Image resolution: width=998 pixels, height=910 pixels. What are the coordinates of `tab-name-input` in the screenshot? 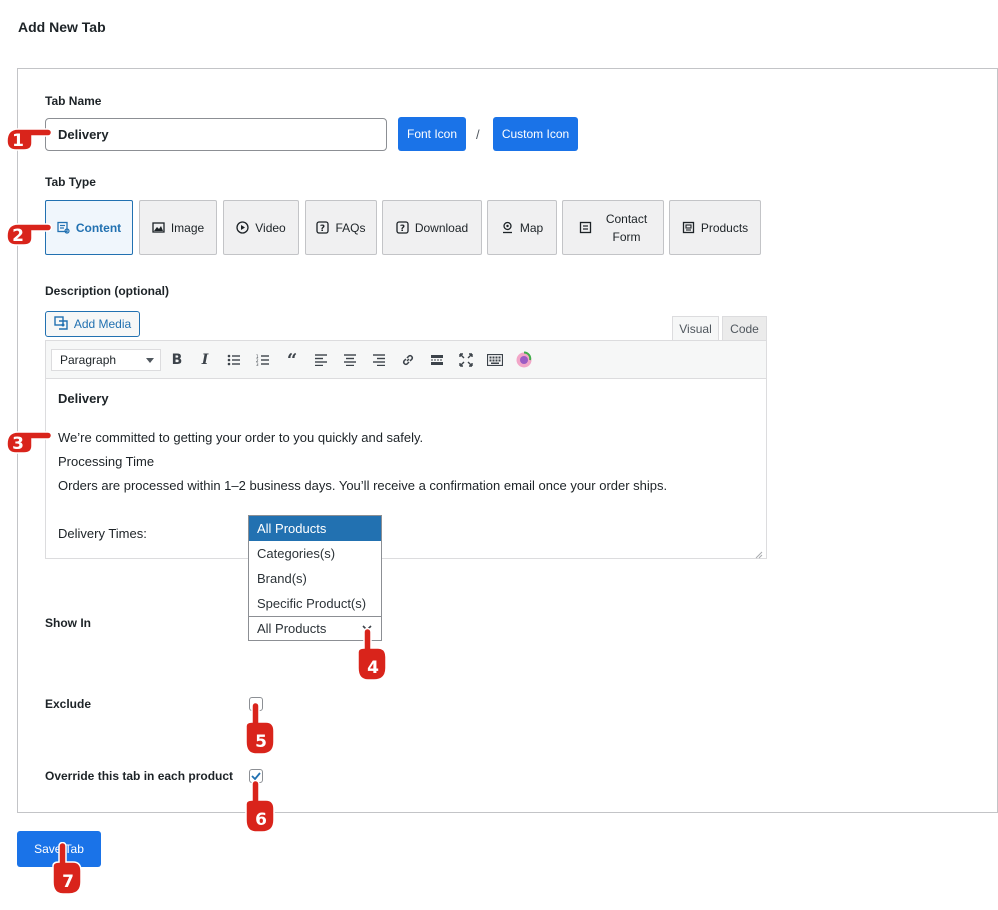 It's located at (216, 134).